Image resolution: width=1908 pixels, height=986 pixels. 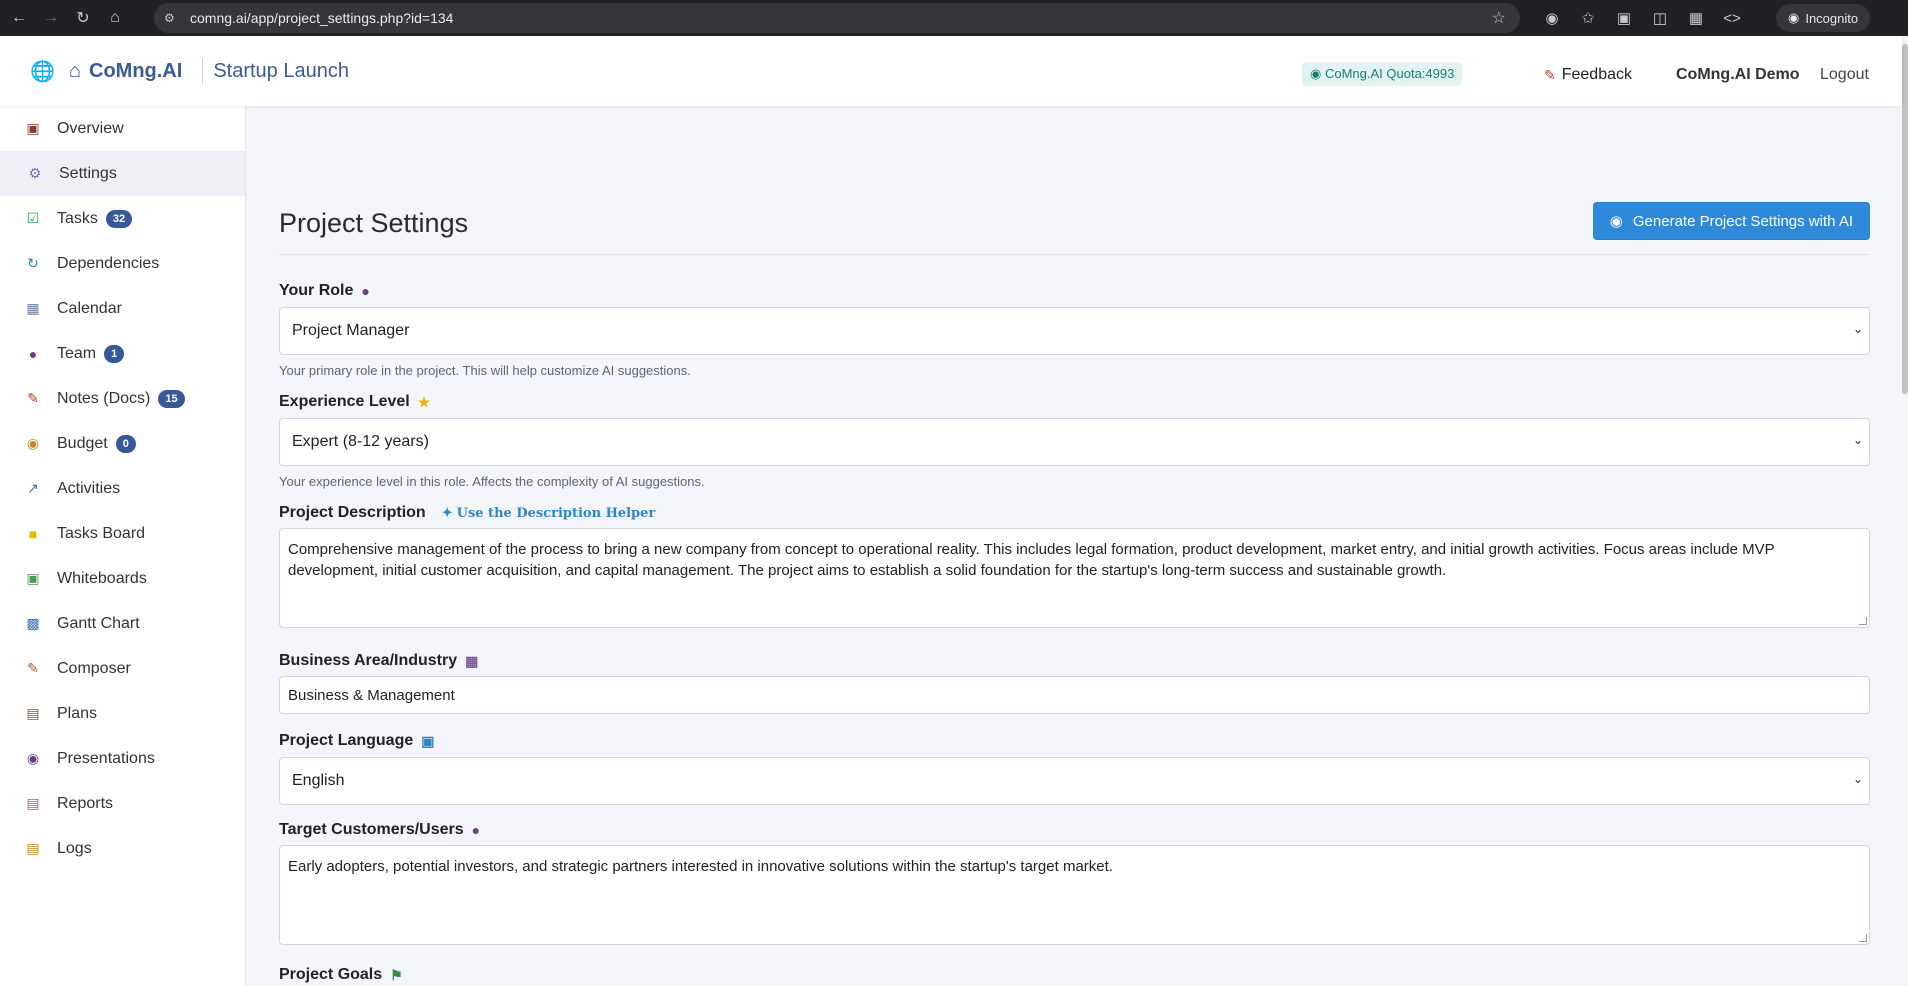 What do you see at coordinates (318, 780) in the screenshot?
I see `language-select-value: English` at bounding box center [318, 780].